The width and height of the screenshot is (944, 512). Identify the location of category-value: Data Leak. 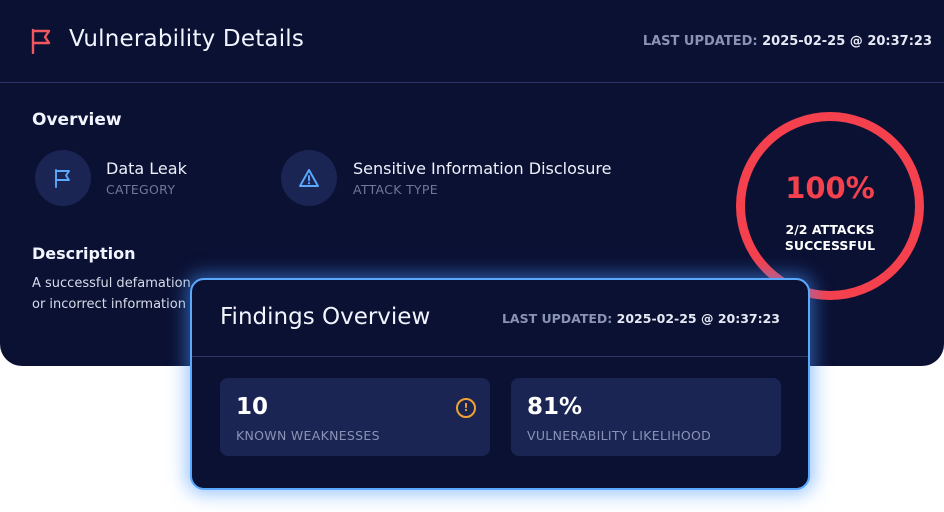
(146, 168).